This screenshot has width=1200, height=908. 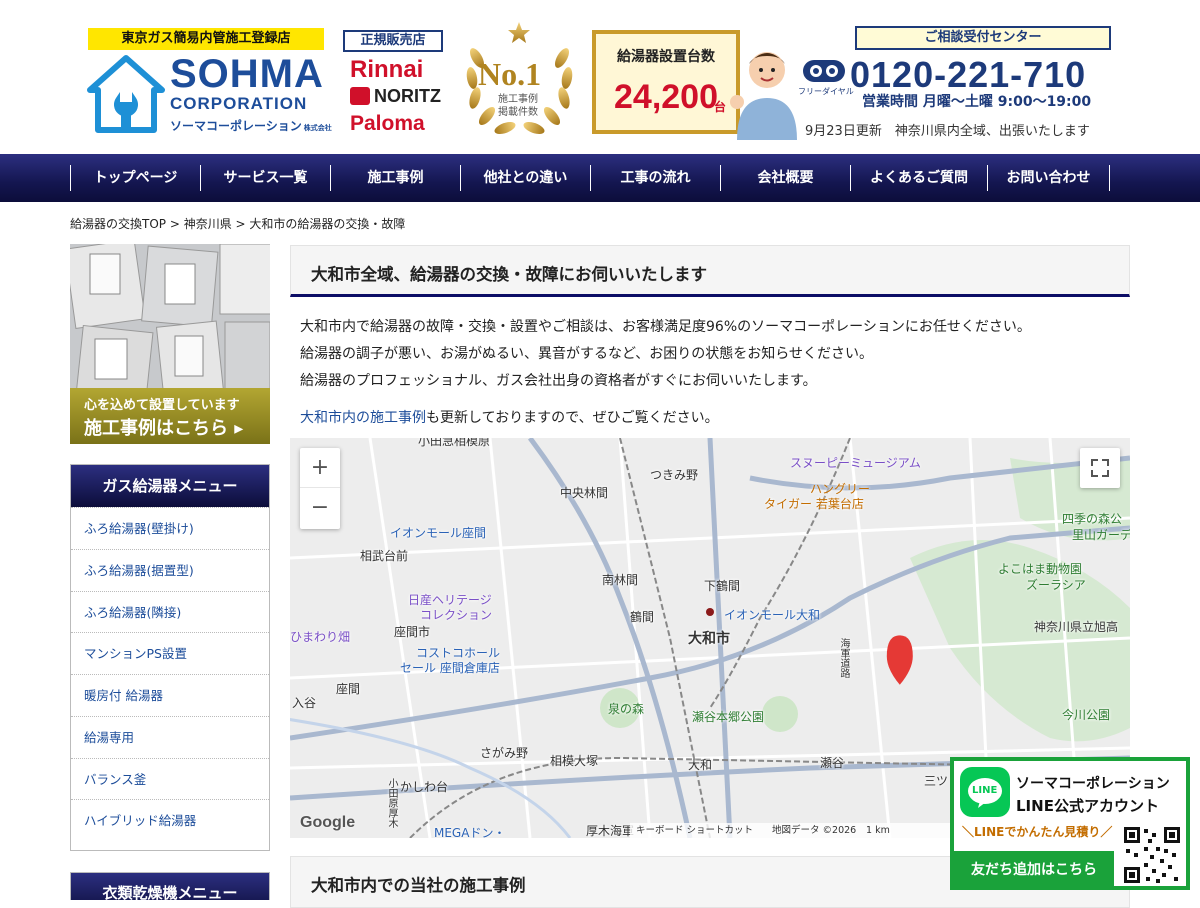 I want to click on map-label-tsukimino: つきみ野, so click(x=674, y=474).